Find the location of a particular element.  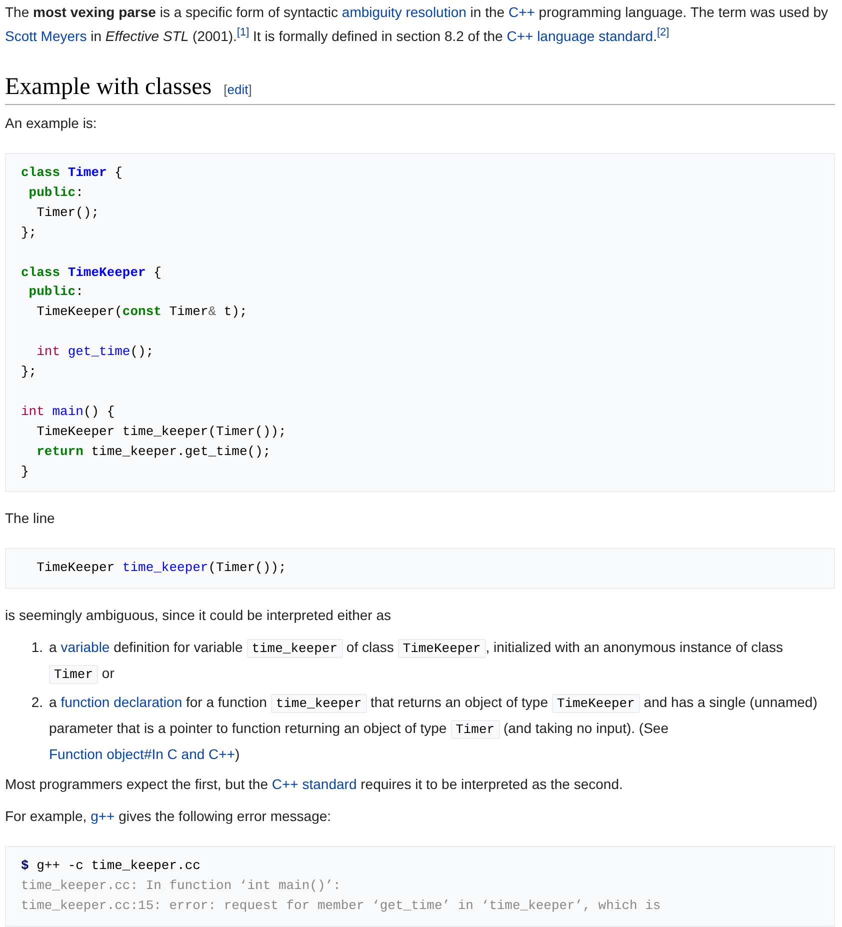

edit-section-link: [edit] is located at coordinates (238, 90).